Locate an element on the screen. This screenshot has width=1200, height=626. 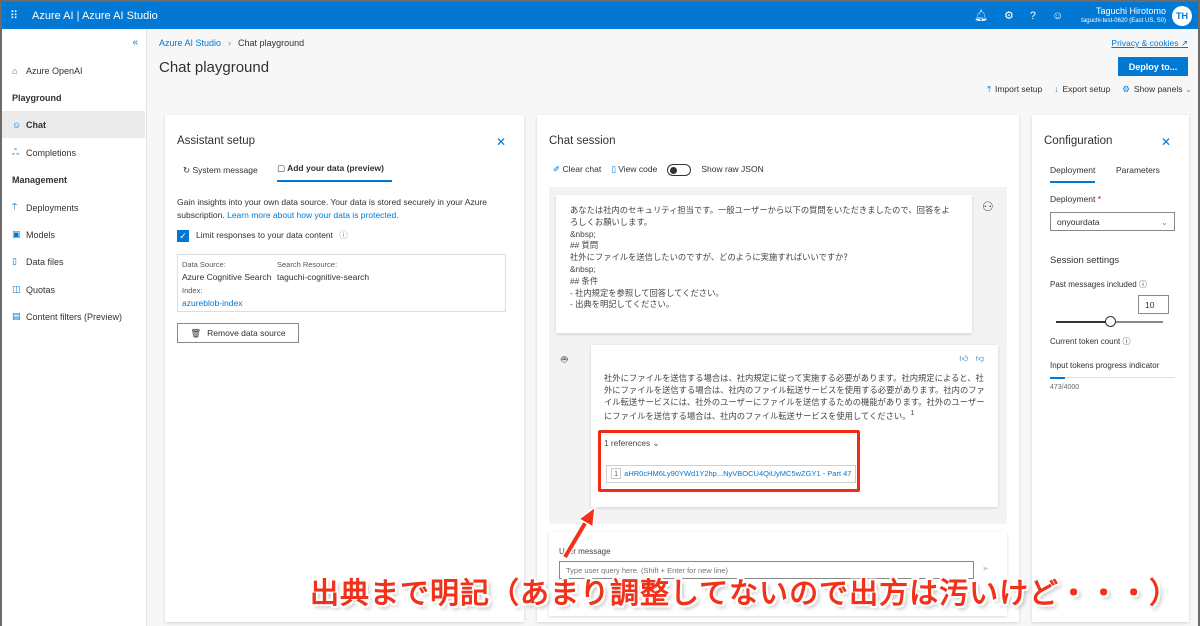
sidebar-item-deployments: ⍑ Deployments is located at coordinates (73, 207).